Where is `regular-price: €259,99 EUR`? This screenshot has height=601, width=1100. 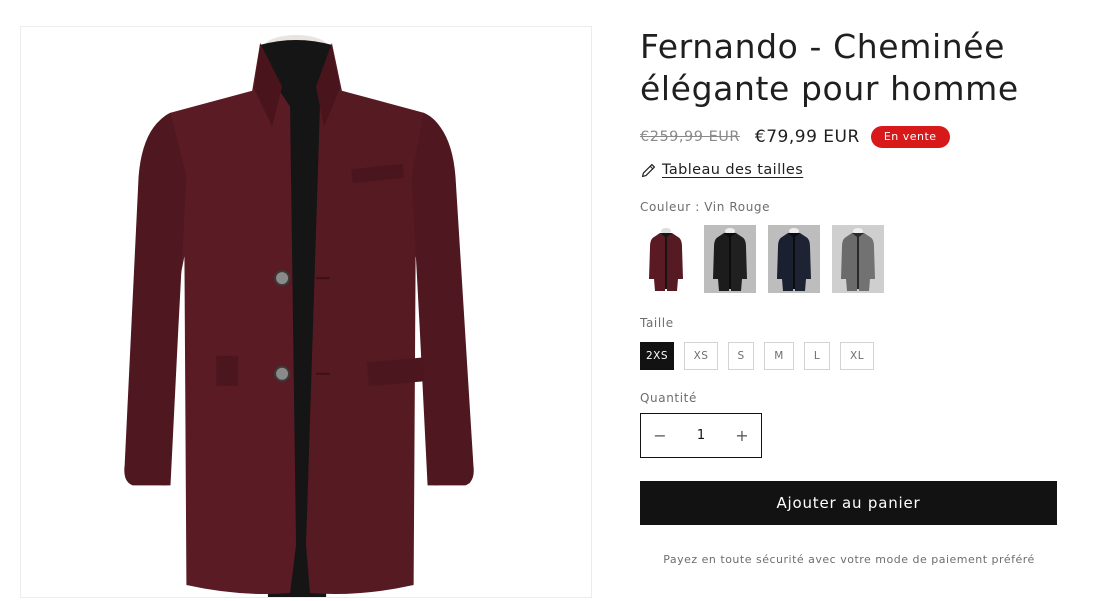 regular-price: €259,99 EUR is located at coordinates (690, 137).